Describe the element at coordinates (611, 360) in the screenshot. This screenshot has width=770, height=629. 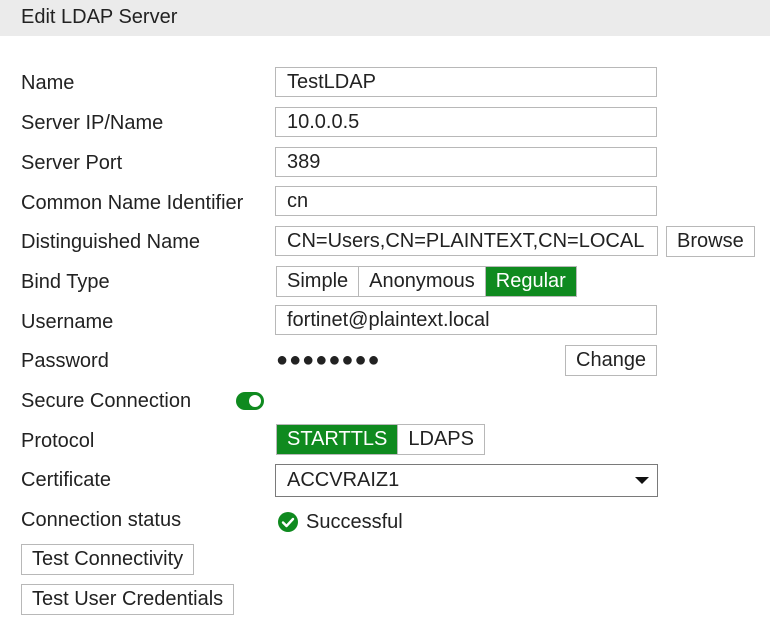
I see `change-password-button: Change` at that location.